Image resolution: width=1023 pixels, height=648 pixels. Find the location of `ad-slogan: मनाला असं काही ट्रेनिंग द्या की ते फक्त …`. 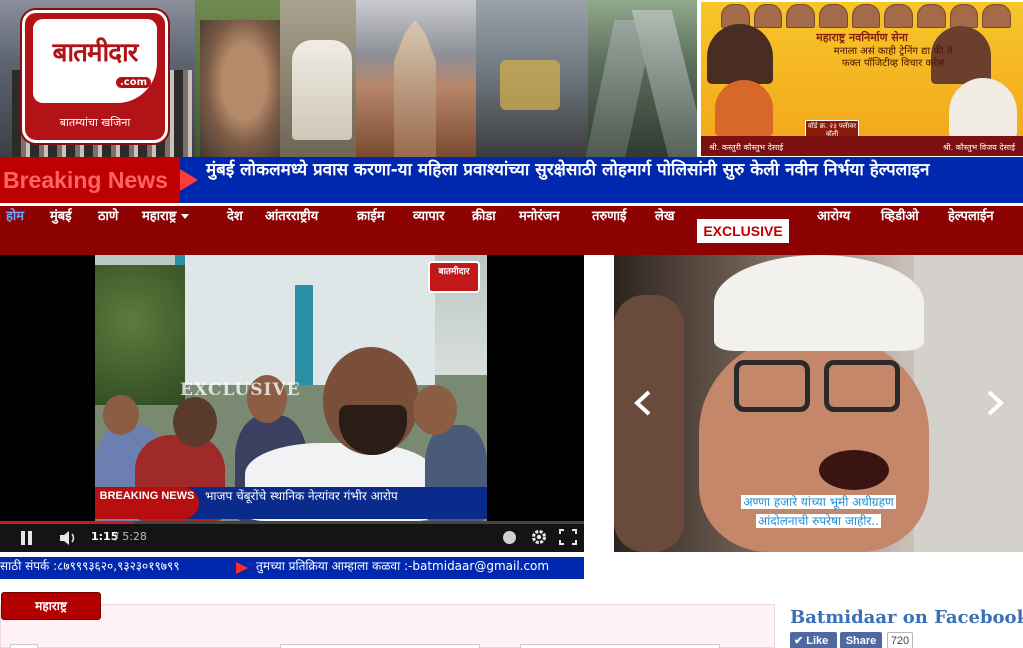

ad-slogan: मनाला असं काही ट्रेनिंग द्या की ते फक्त … is located at coordinates (893, 57).